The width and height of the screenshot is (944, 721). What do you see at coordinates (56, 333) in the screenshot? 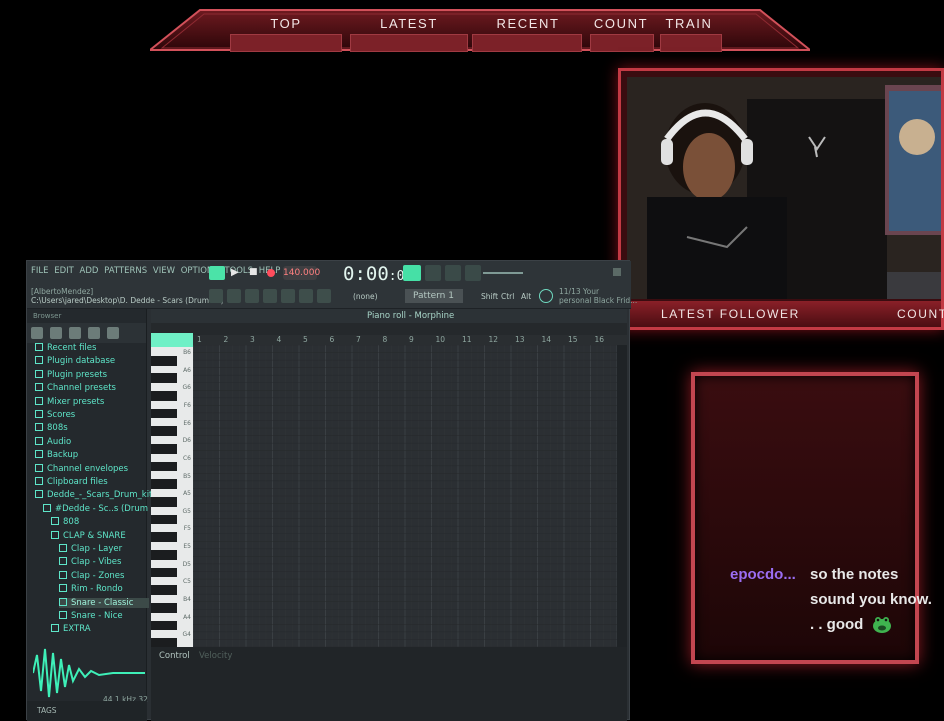
I see `browser-folder-icon` at bounding box center [56, 333].